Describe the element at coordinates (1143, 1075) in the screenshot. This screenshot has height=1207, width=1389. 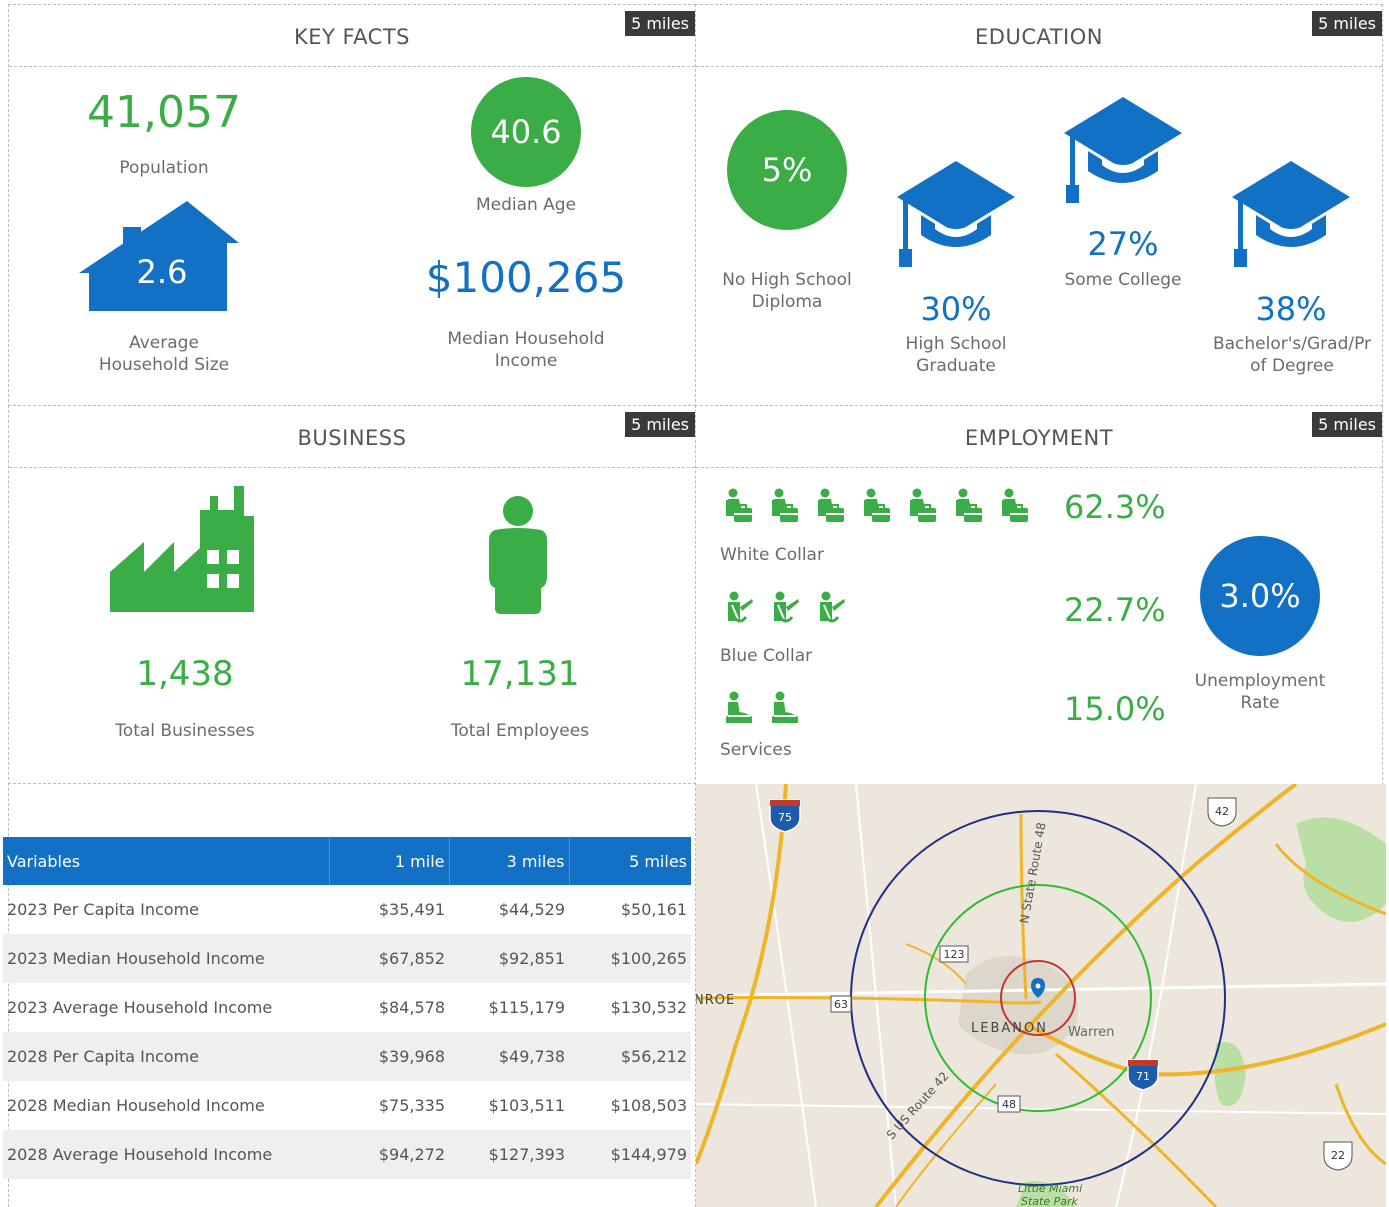
I see `interstate-71-shield: 71` at that location.